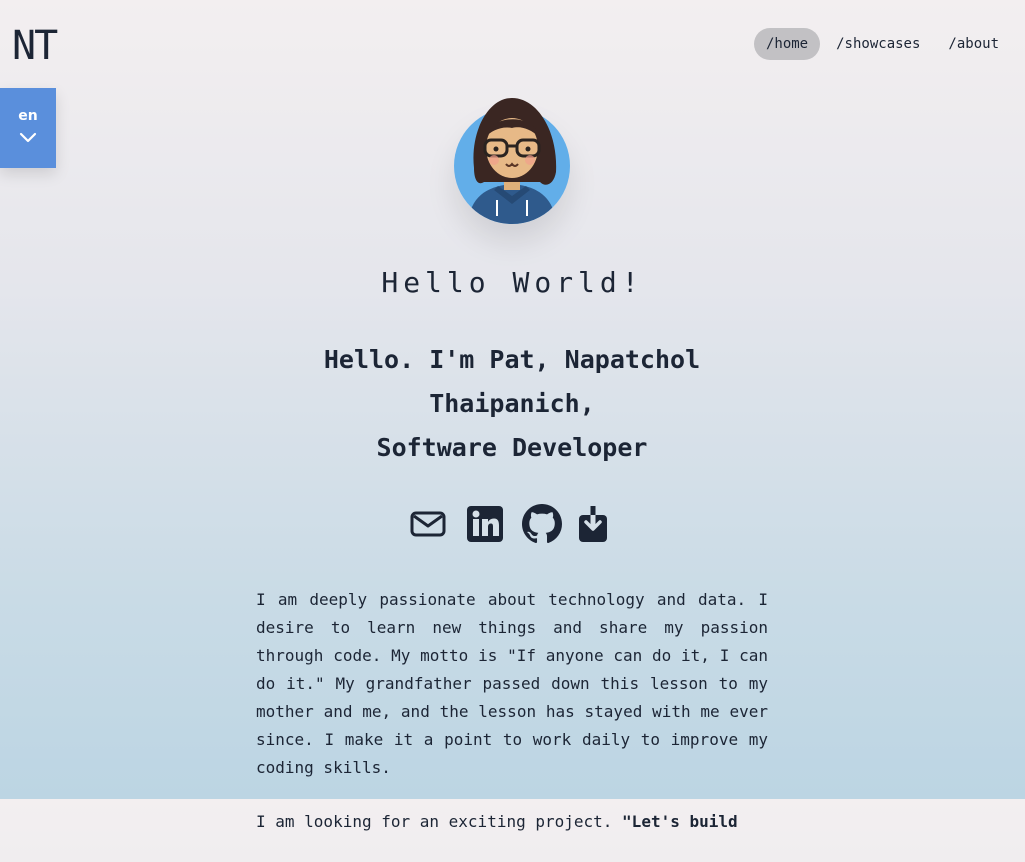 Image resolution: width=1025 pixels, height=862 pixels. I want to click on resume-download-link, so click(606, 524).